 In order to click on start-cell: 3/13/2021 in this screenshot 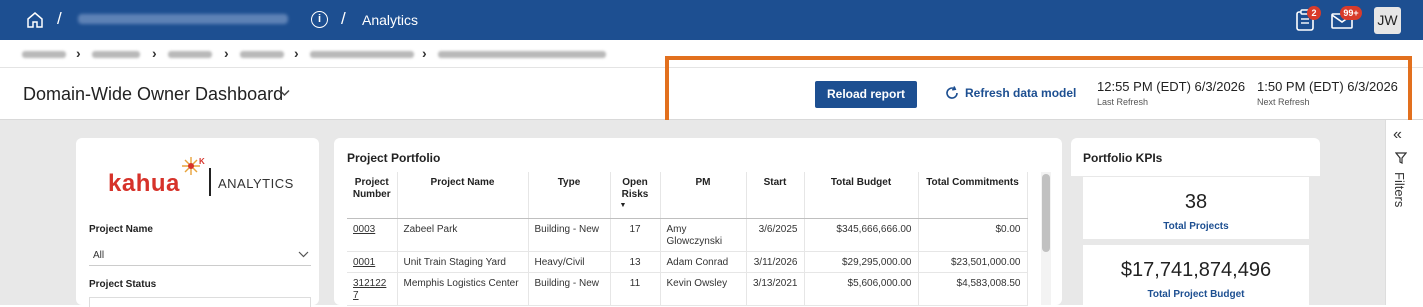, I will do `click(775, 289)`.